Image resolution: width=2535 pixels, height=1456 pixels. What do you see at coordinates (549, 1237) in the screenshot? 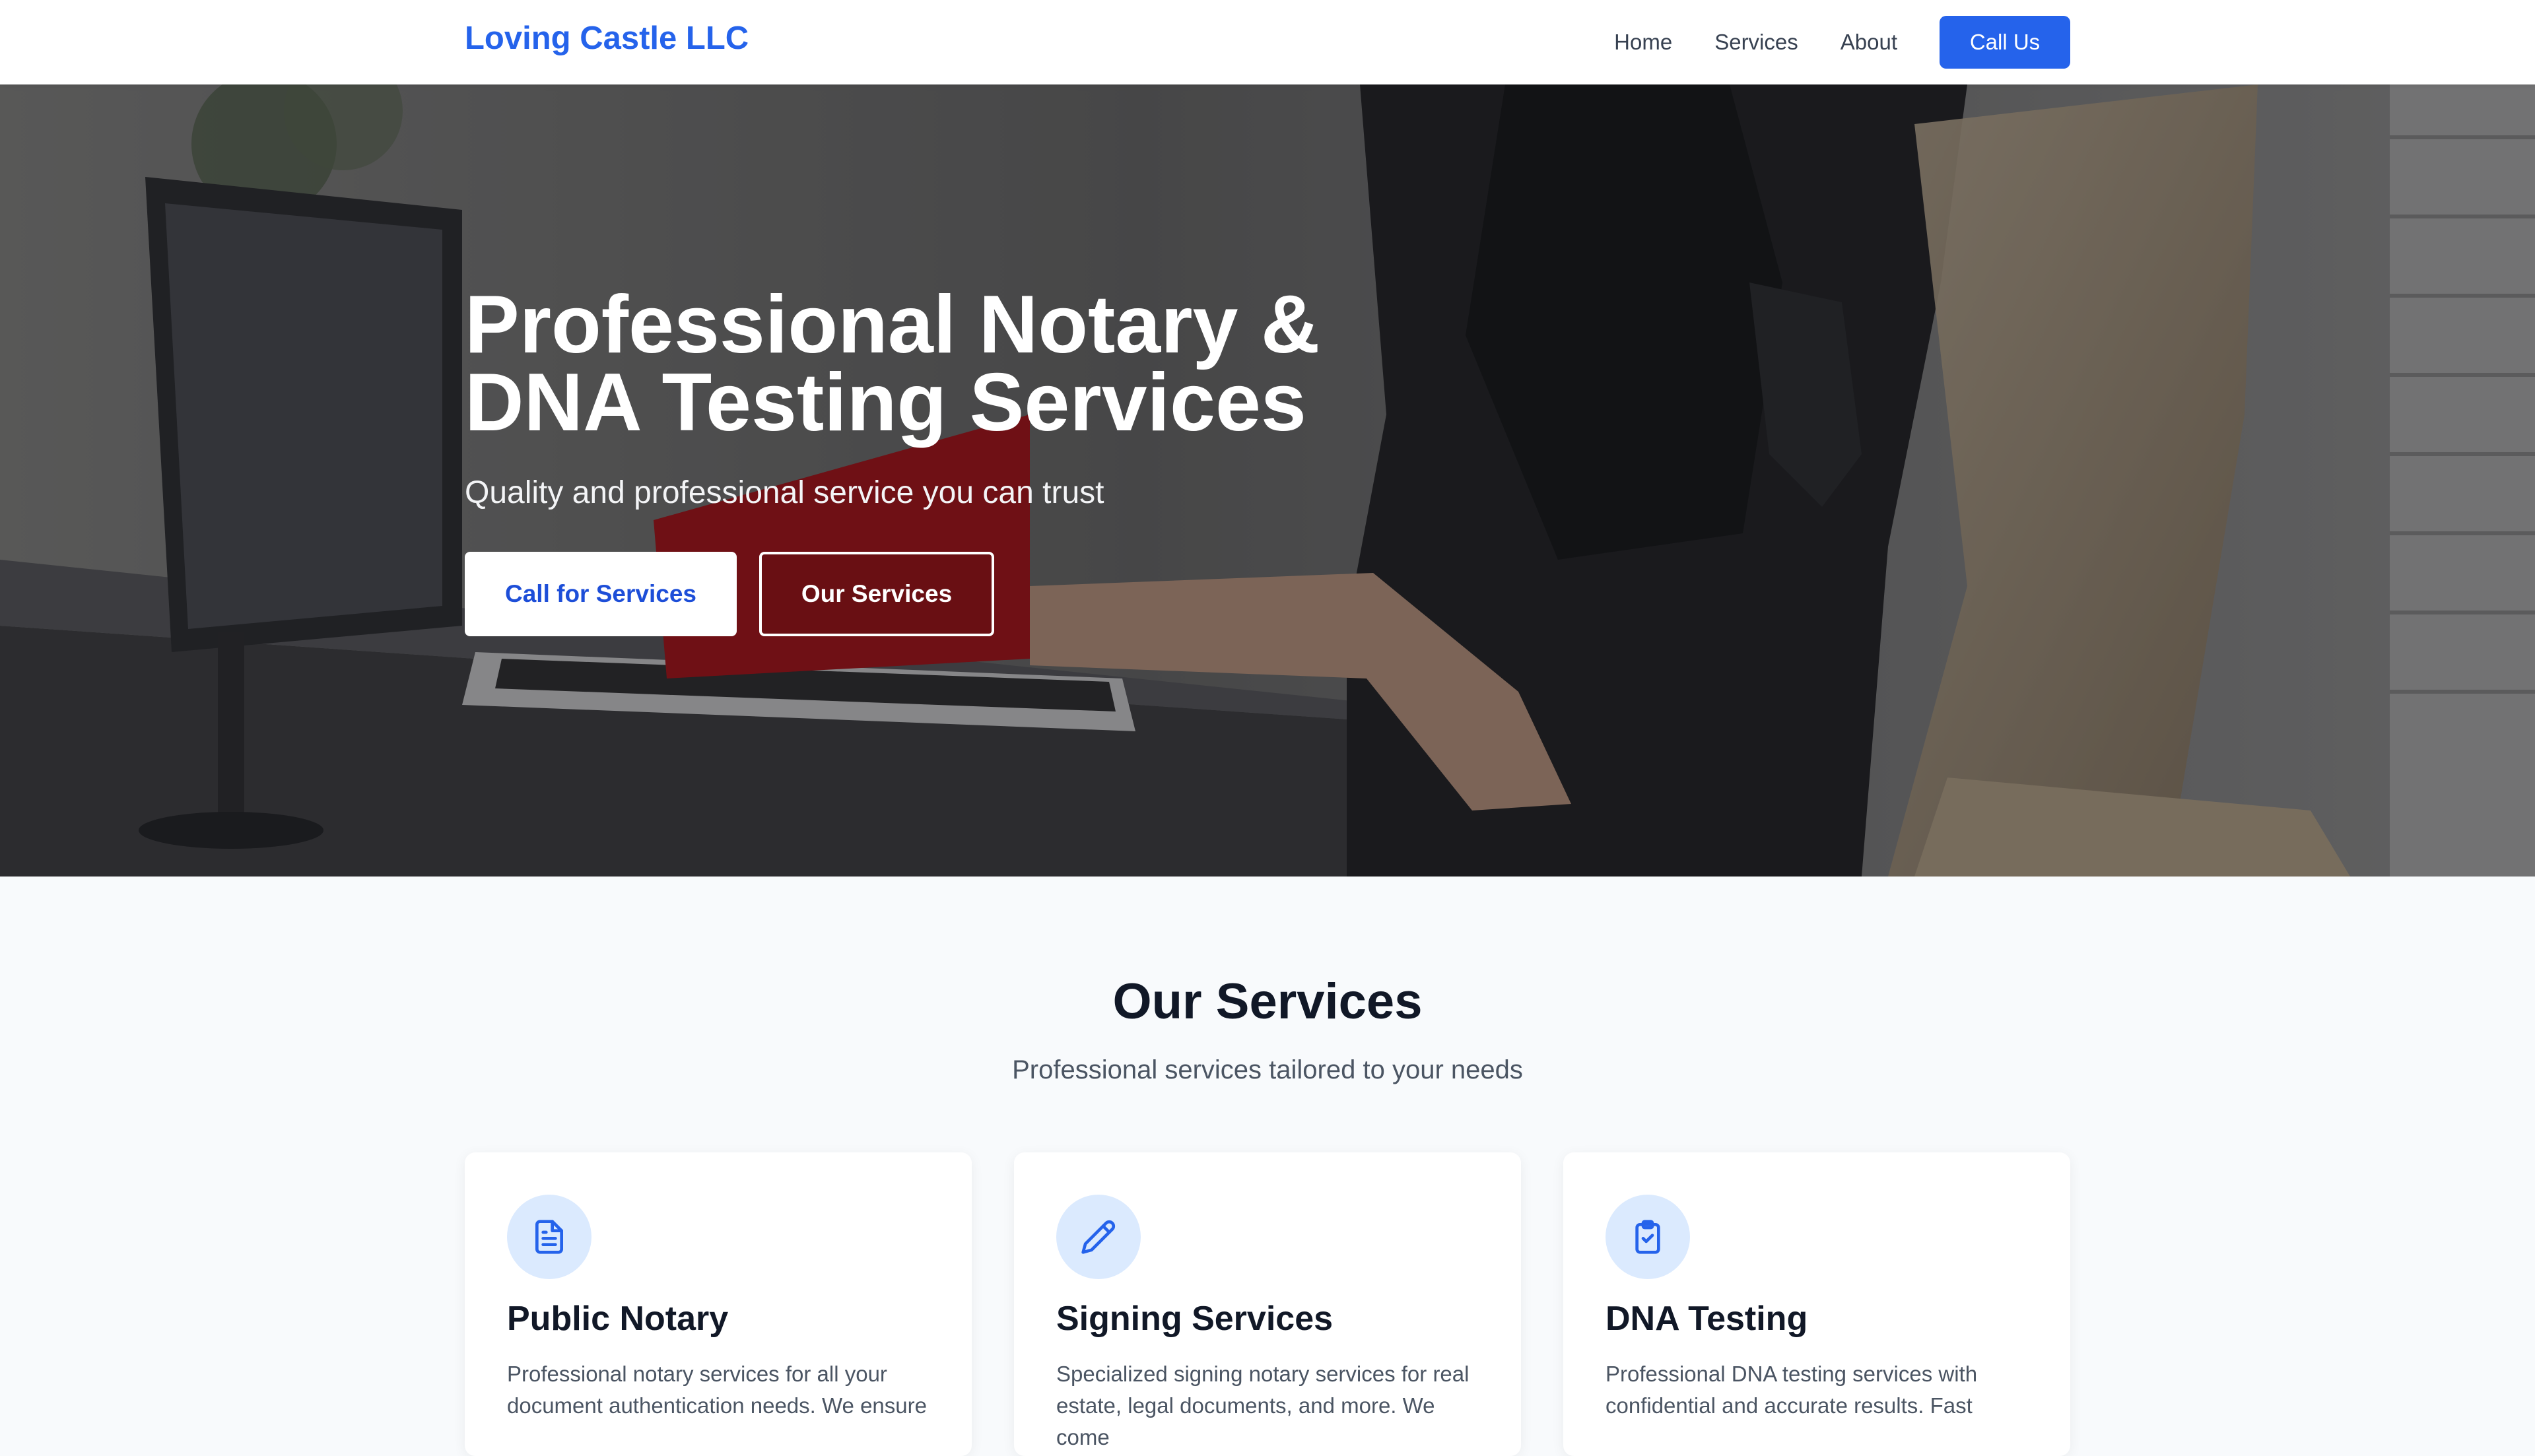
I see `document-icon` at bounding box center [549, 1237].